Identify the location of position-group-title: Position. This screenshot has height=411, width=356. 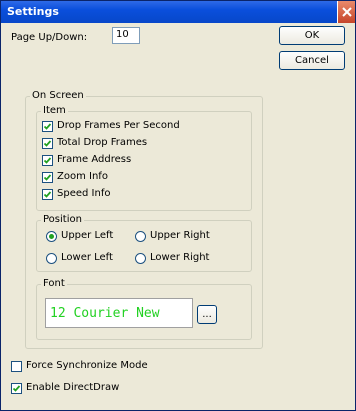
(62, 219).